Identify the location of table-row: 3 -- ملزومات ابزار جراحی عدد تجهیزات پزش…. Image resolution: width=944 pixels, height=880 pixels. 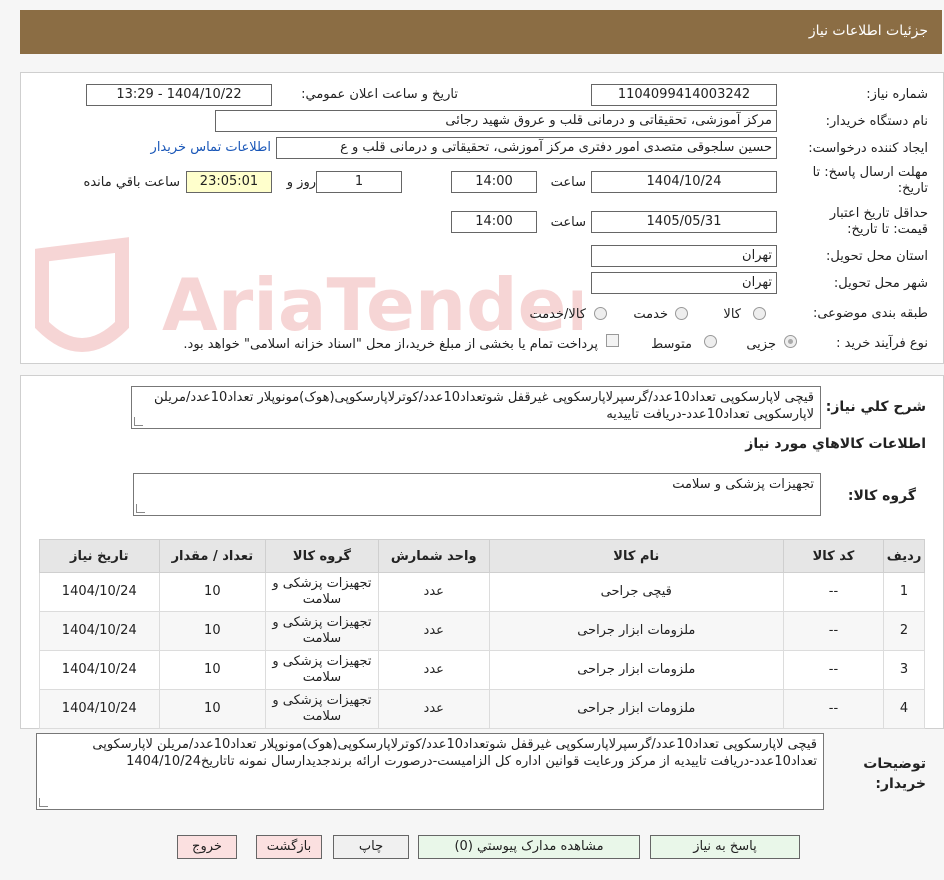
(482, 670).